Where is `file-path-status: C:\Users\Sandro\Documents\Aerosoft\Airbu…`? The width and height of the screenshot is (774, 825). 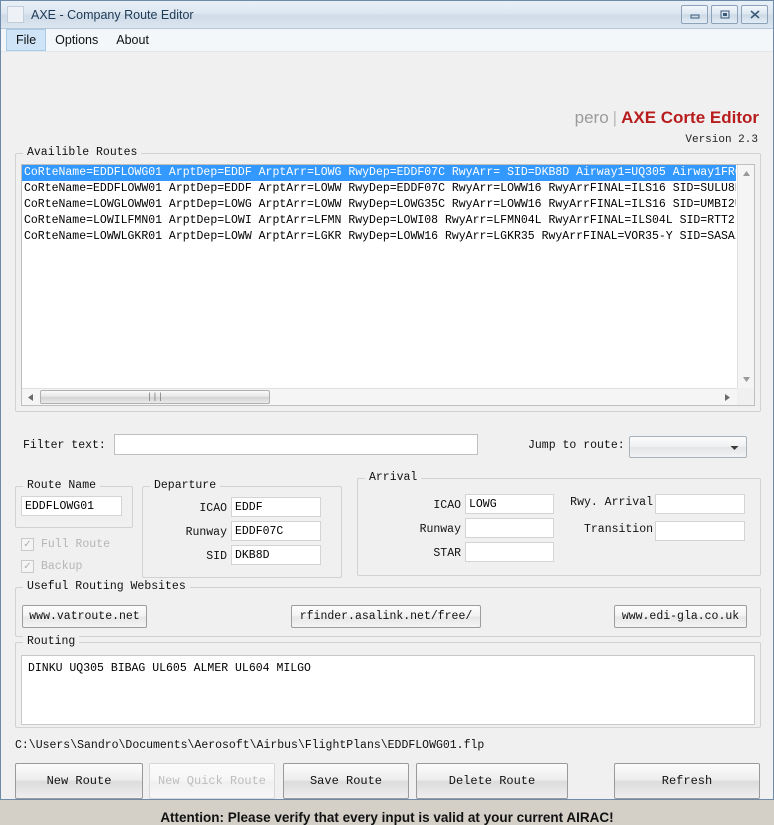 file-path-status: C:\Users\Sandro\Documents\Aerosoft\Airbu… is located at coordinates (250, 745).